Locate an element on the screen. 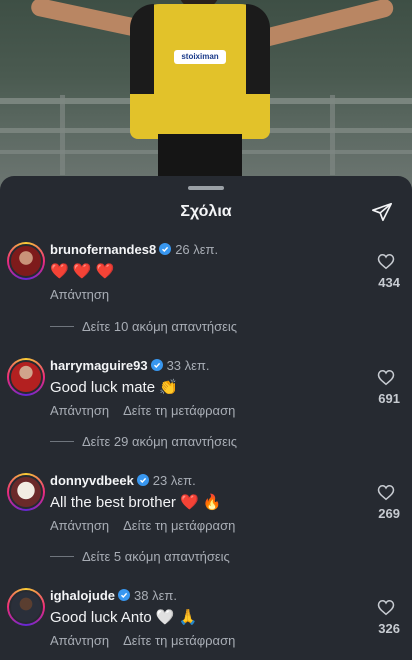  comment-time: 38 λεπ. is located at coordinates (155, 595).